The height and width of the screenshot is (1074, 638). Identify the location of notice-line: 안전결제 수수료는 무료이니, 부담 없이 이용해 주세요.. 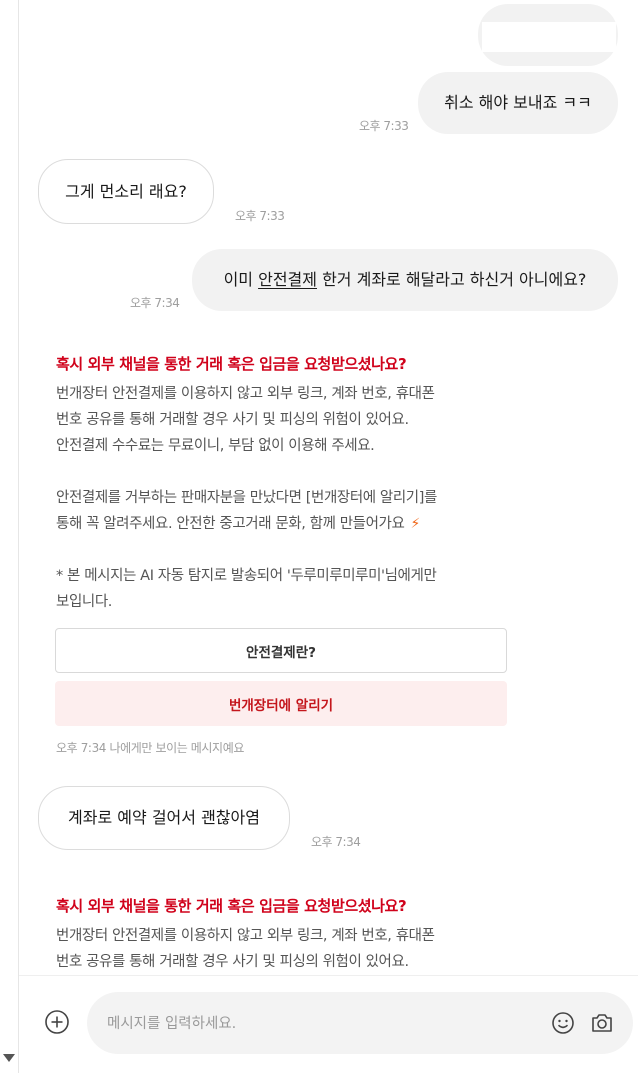
(215, 446).